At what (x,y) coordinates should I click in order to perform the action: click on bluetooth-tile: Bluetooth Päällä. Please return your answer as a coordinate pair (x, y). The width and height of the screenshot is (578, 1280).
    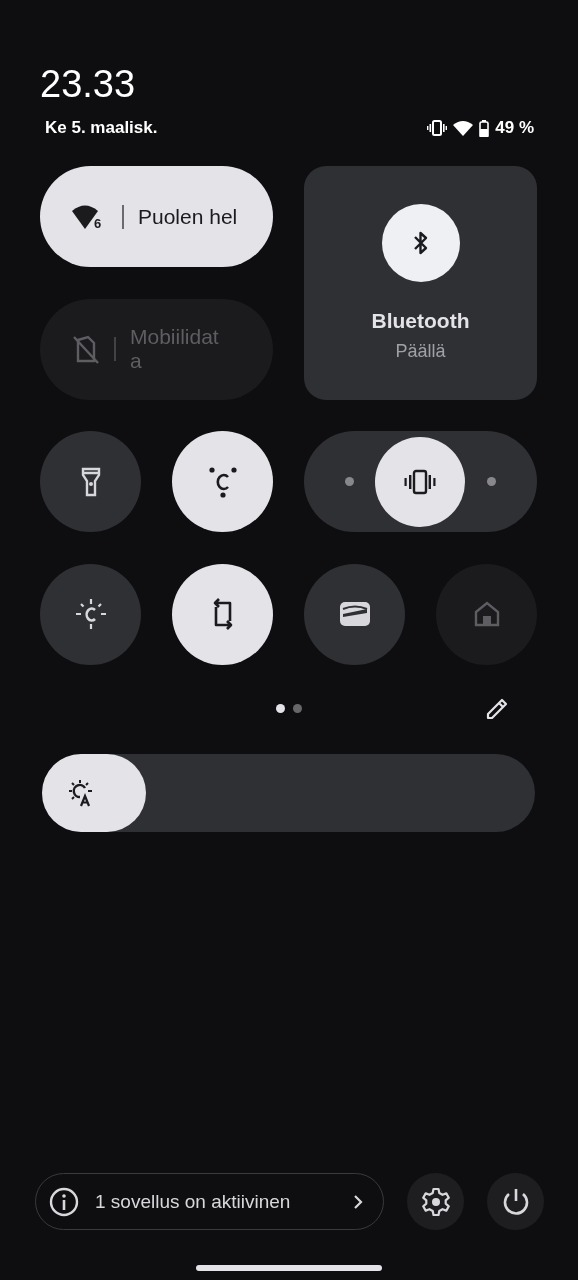
    Looking at the image, I should click on (420, 283).